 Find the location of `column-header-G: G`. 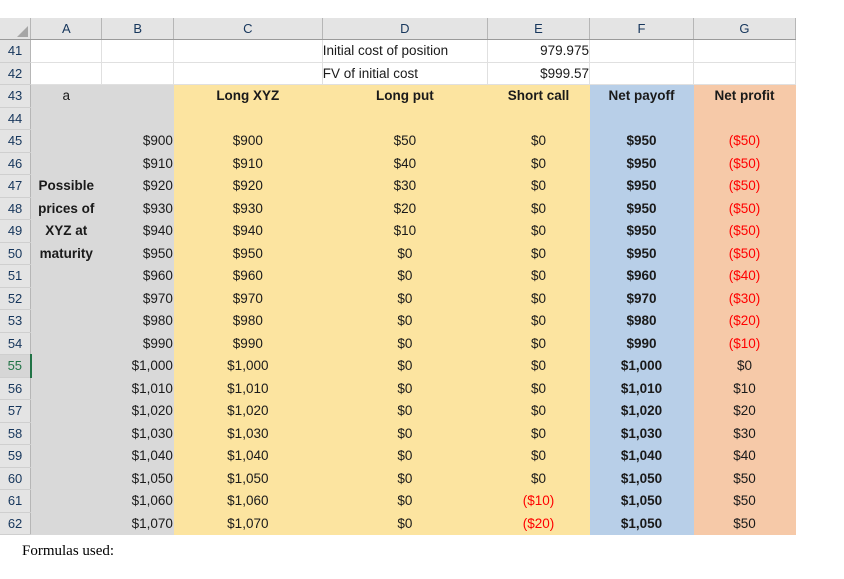

column-header-G: G is located at coordinates (745, 29).